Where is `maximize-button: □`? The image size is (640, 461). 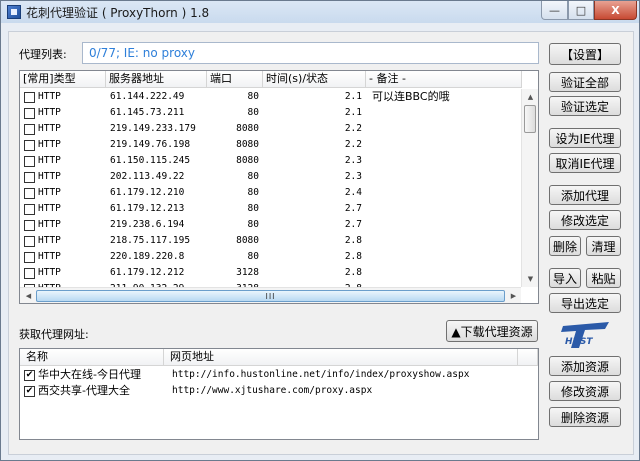
maximize-button: □ is located at coordinates (581, 10).